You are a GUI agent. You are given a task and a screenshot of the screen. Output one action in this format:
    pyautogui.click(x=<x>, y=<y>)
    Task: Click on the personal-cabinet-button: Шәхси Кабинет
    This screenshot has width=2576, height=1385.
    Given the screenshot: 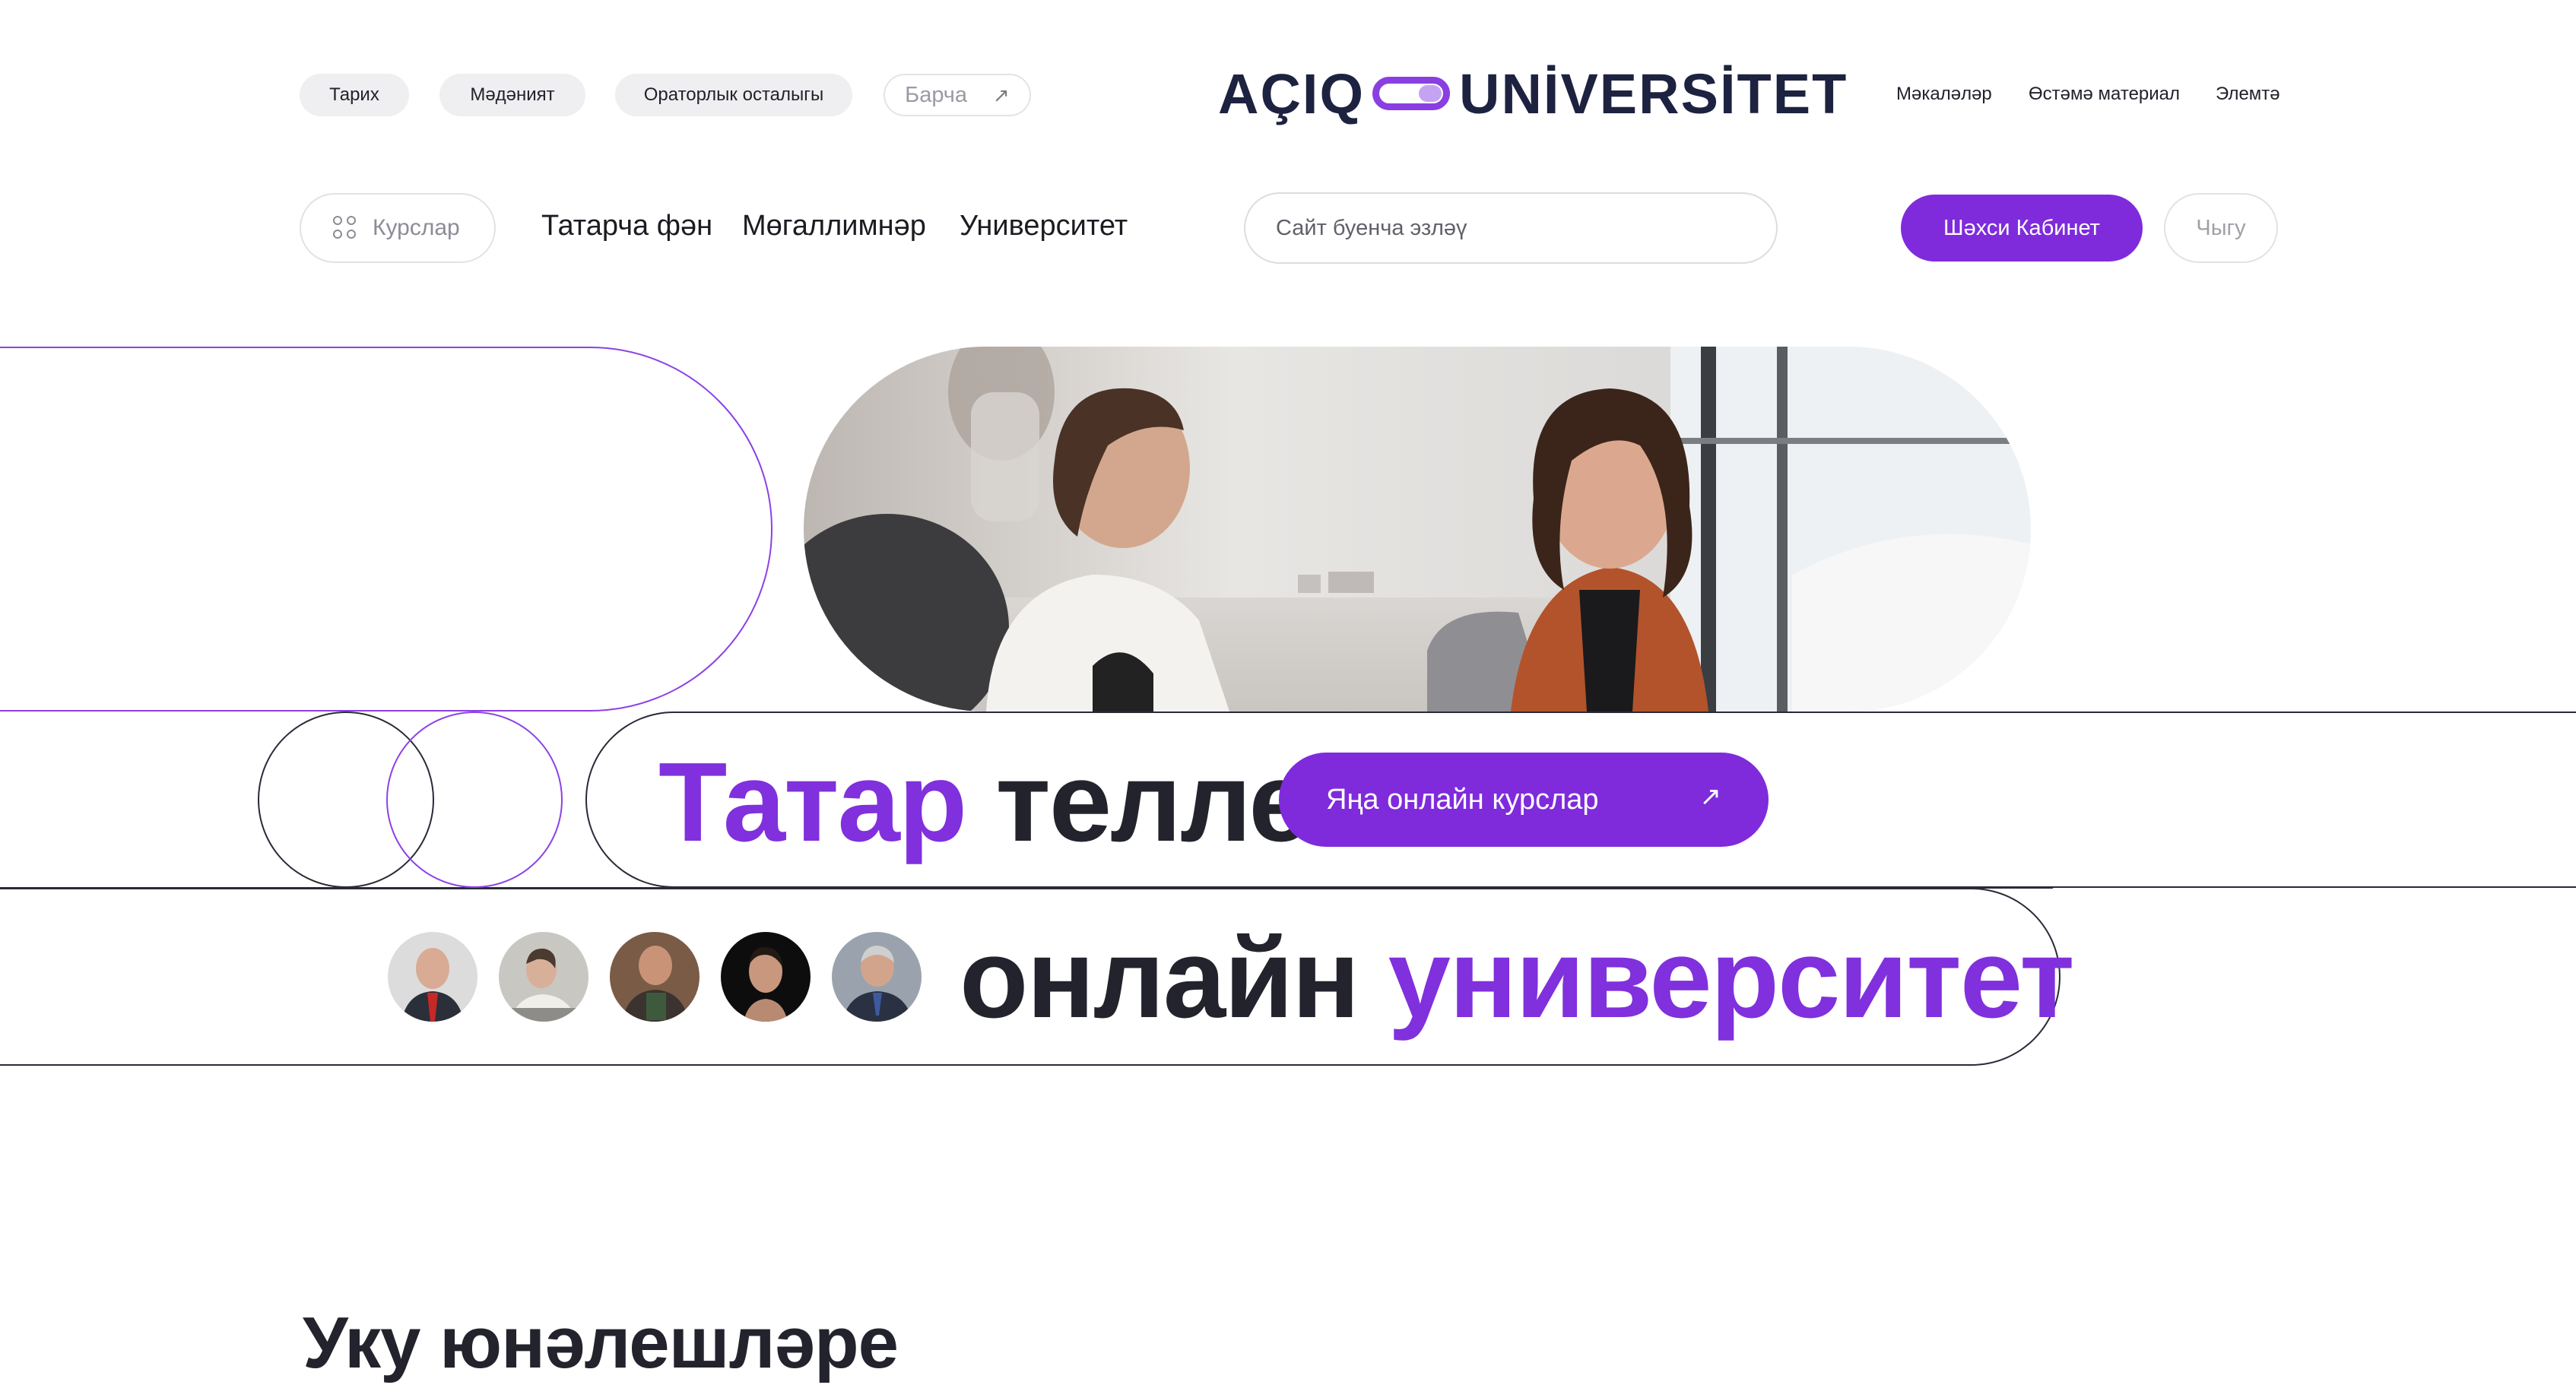 What is the action you would take?
    pyautogui.click(x=2022, y=228)
    